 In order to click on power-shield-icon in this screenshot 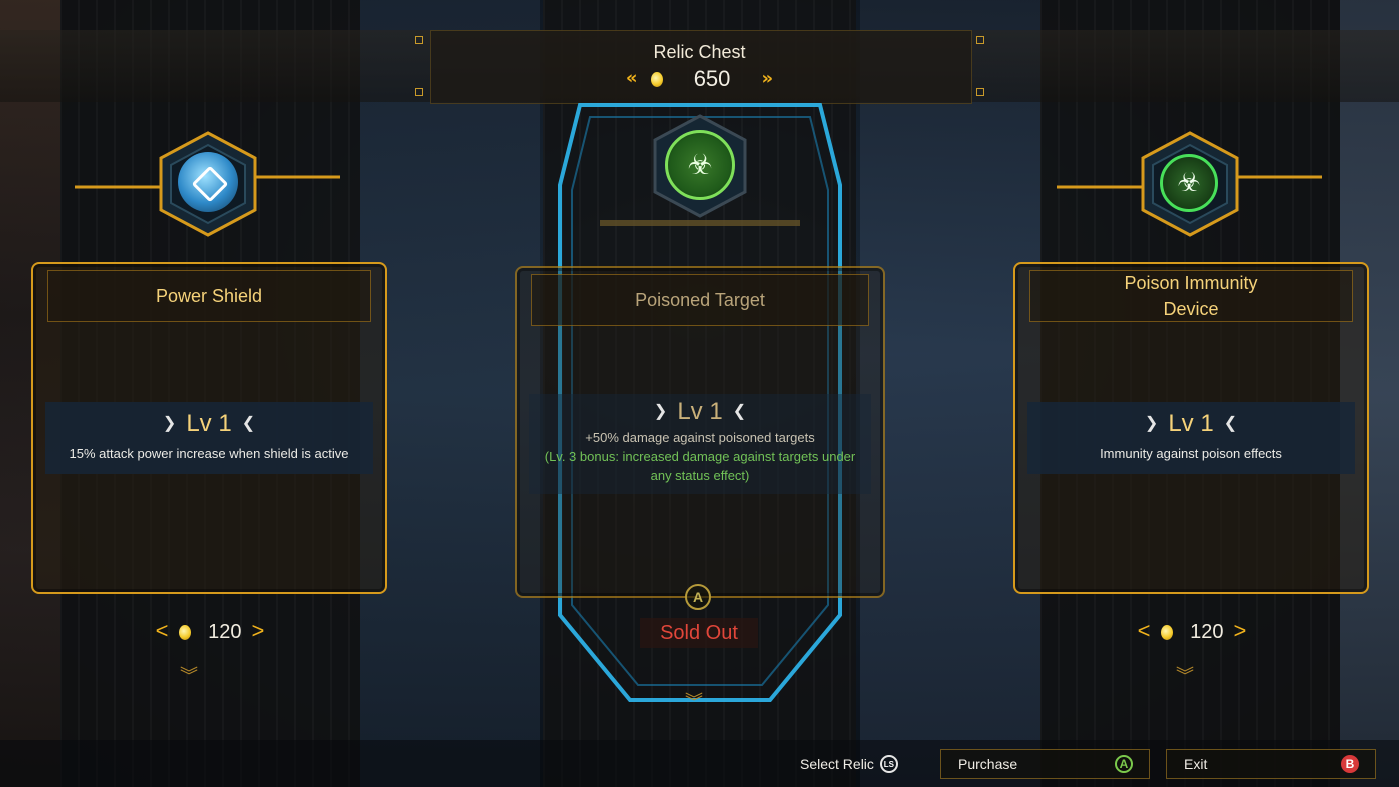, I will do `click(208, 182)`.